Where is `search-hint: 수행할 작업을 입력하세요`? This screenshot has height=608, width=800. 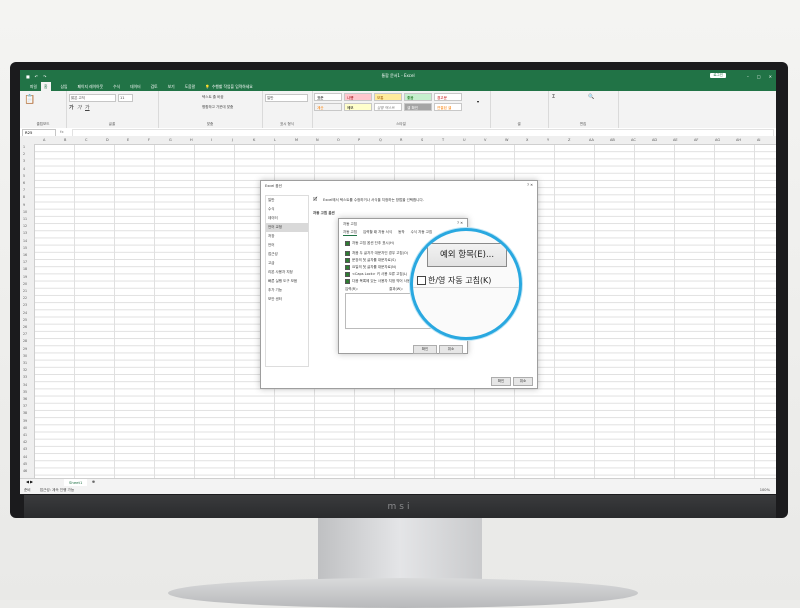
search-hint: 수행할 작업을 입력하세요 is located at coordinates (232, 87).